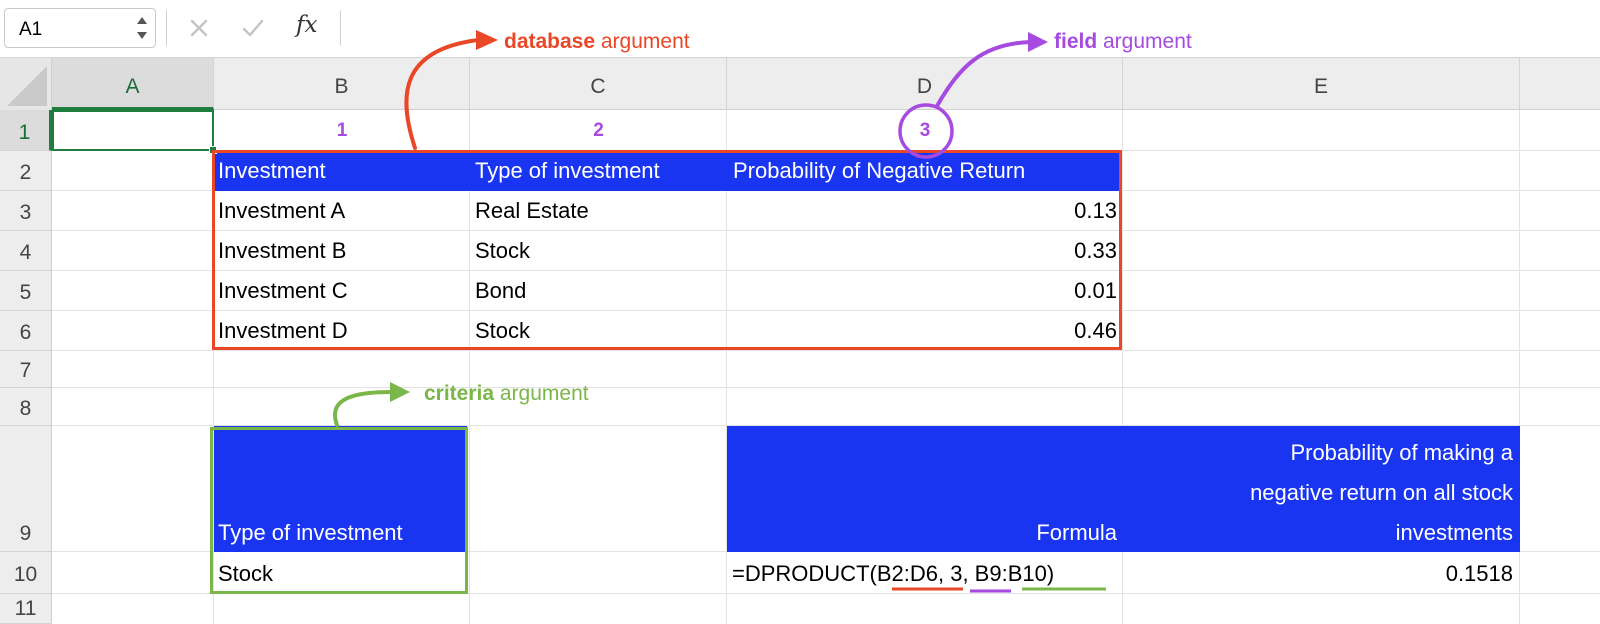 Image resolution: width=1600 pixels, height=624 pixels. What do you see at coordinates (893, 574) in the screenshot?
I see `formula-text-cell: =DPRODUCT(B2:D6, 3, B9:B10)` at bounding box center [893, 574].